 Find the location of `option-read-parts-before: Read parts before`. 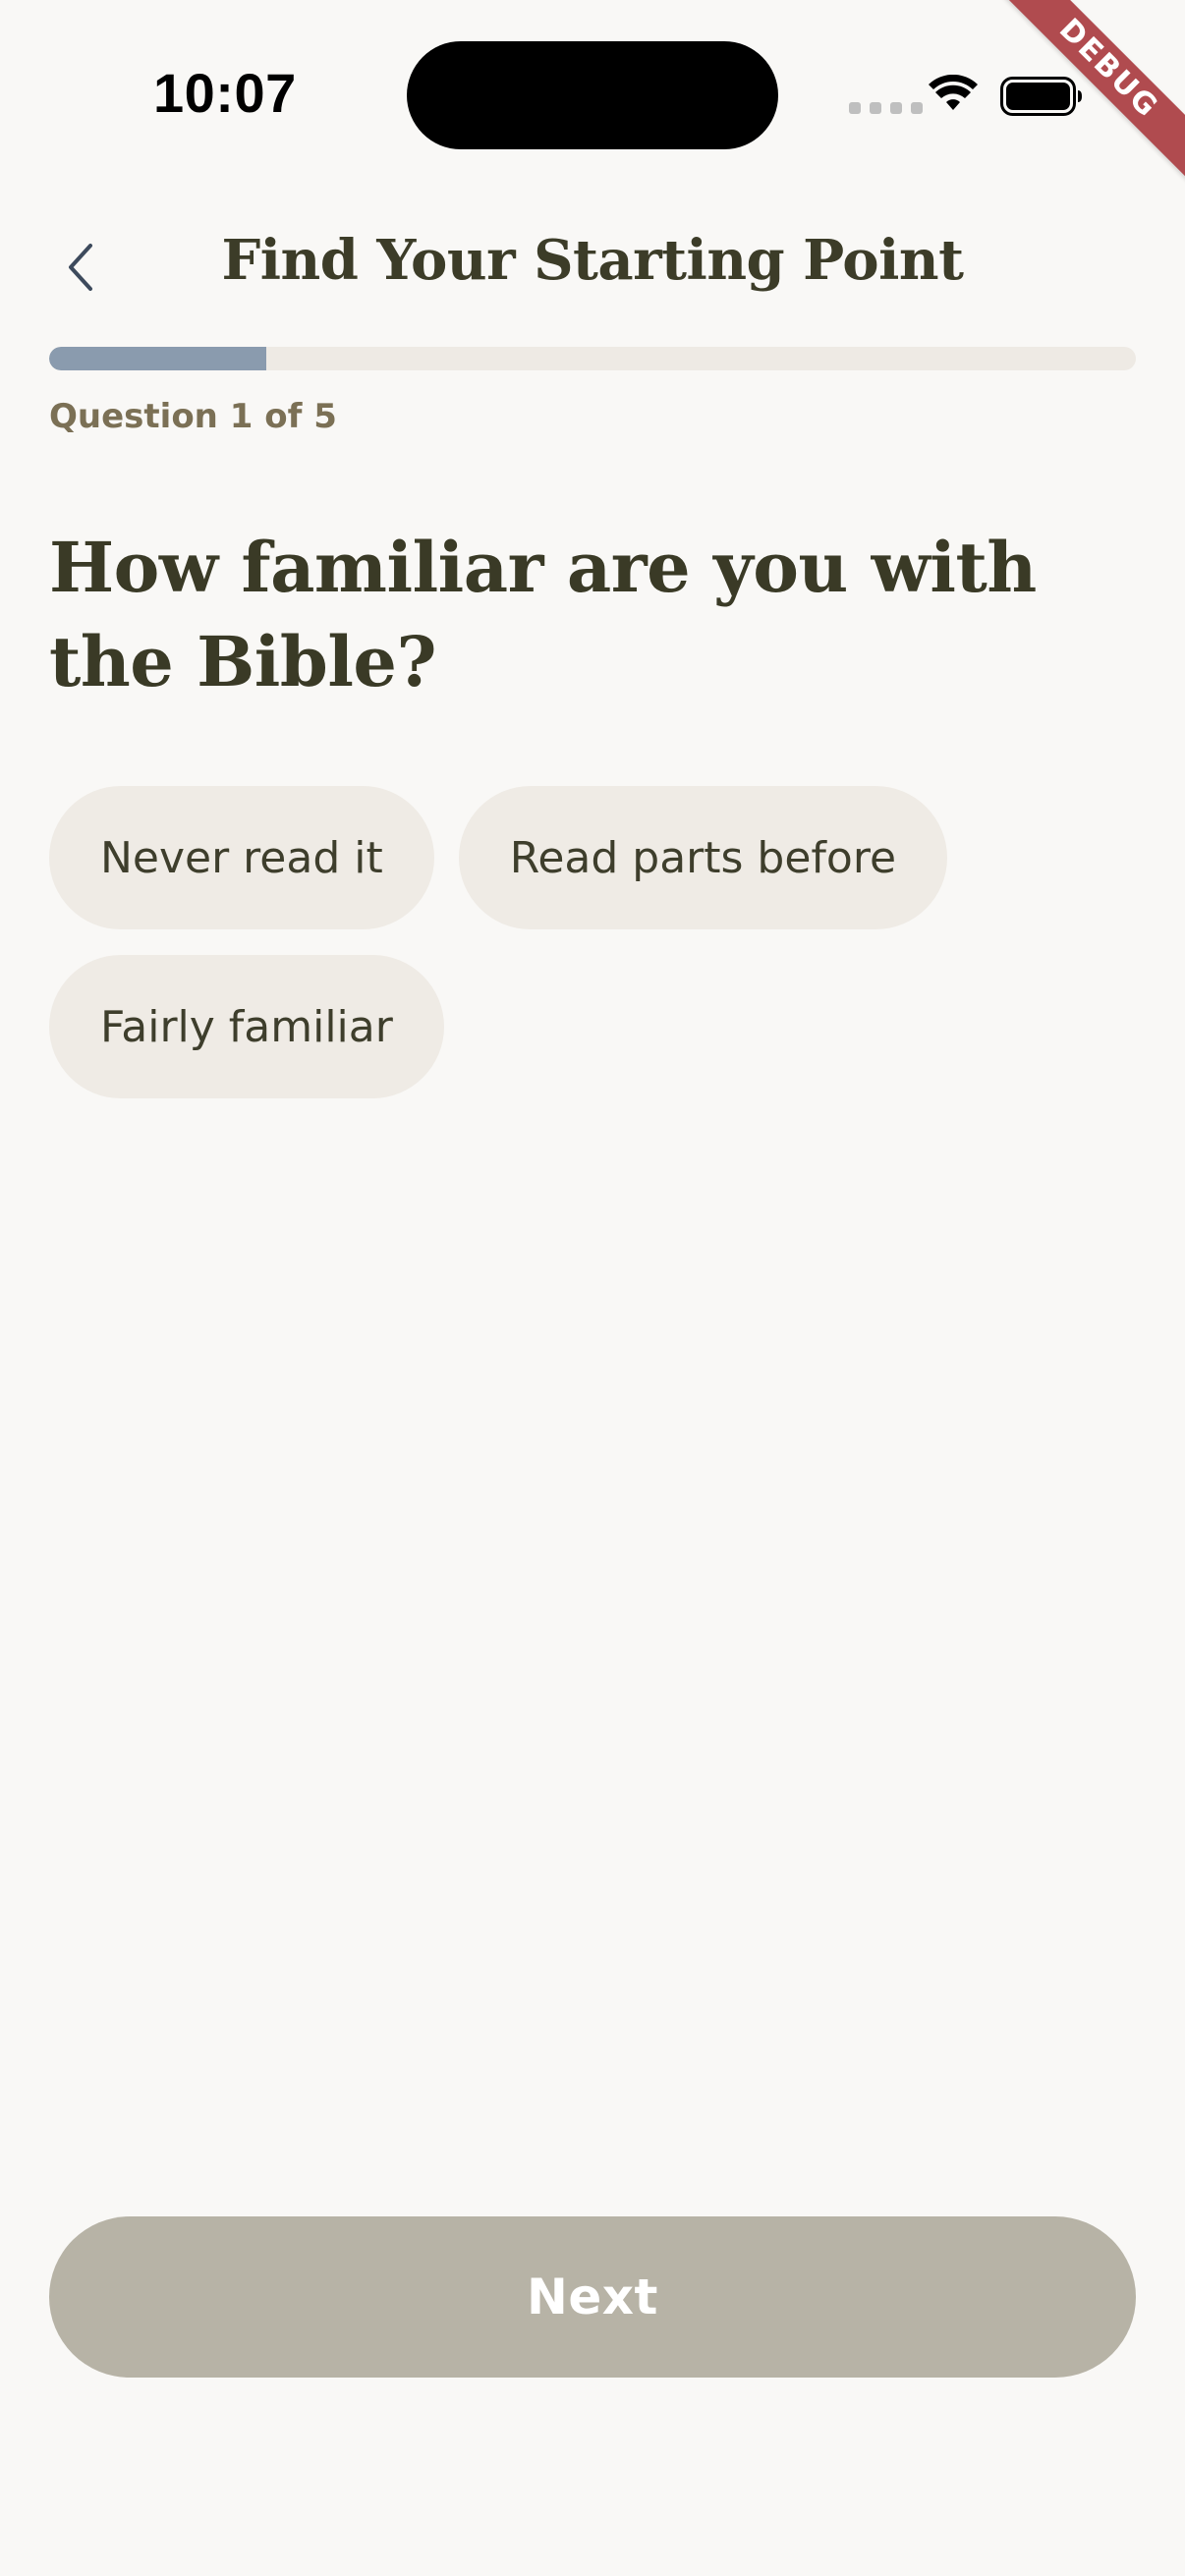

option-read-parts-before: Read parts before is located at coordinates (703, 857).